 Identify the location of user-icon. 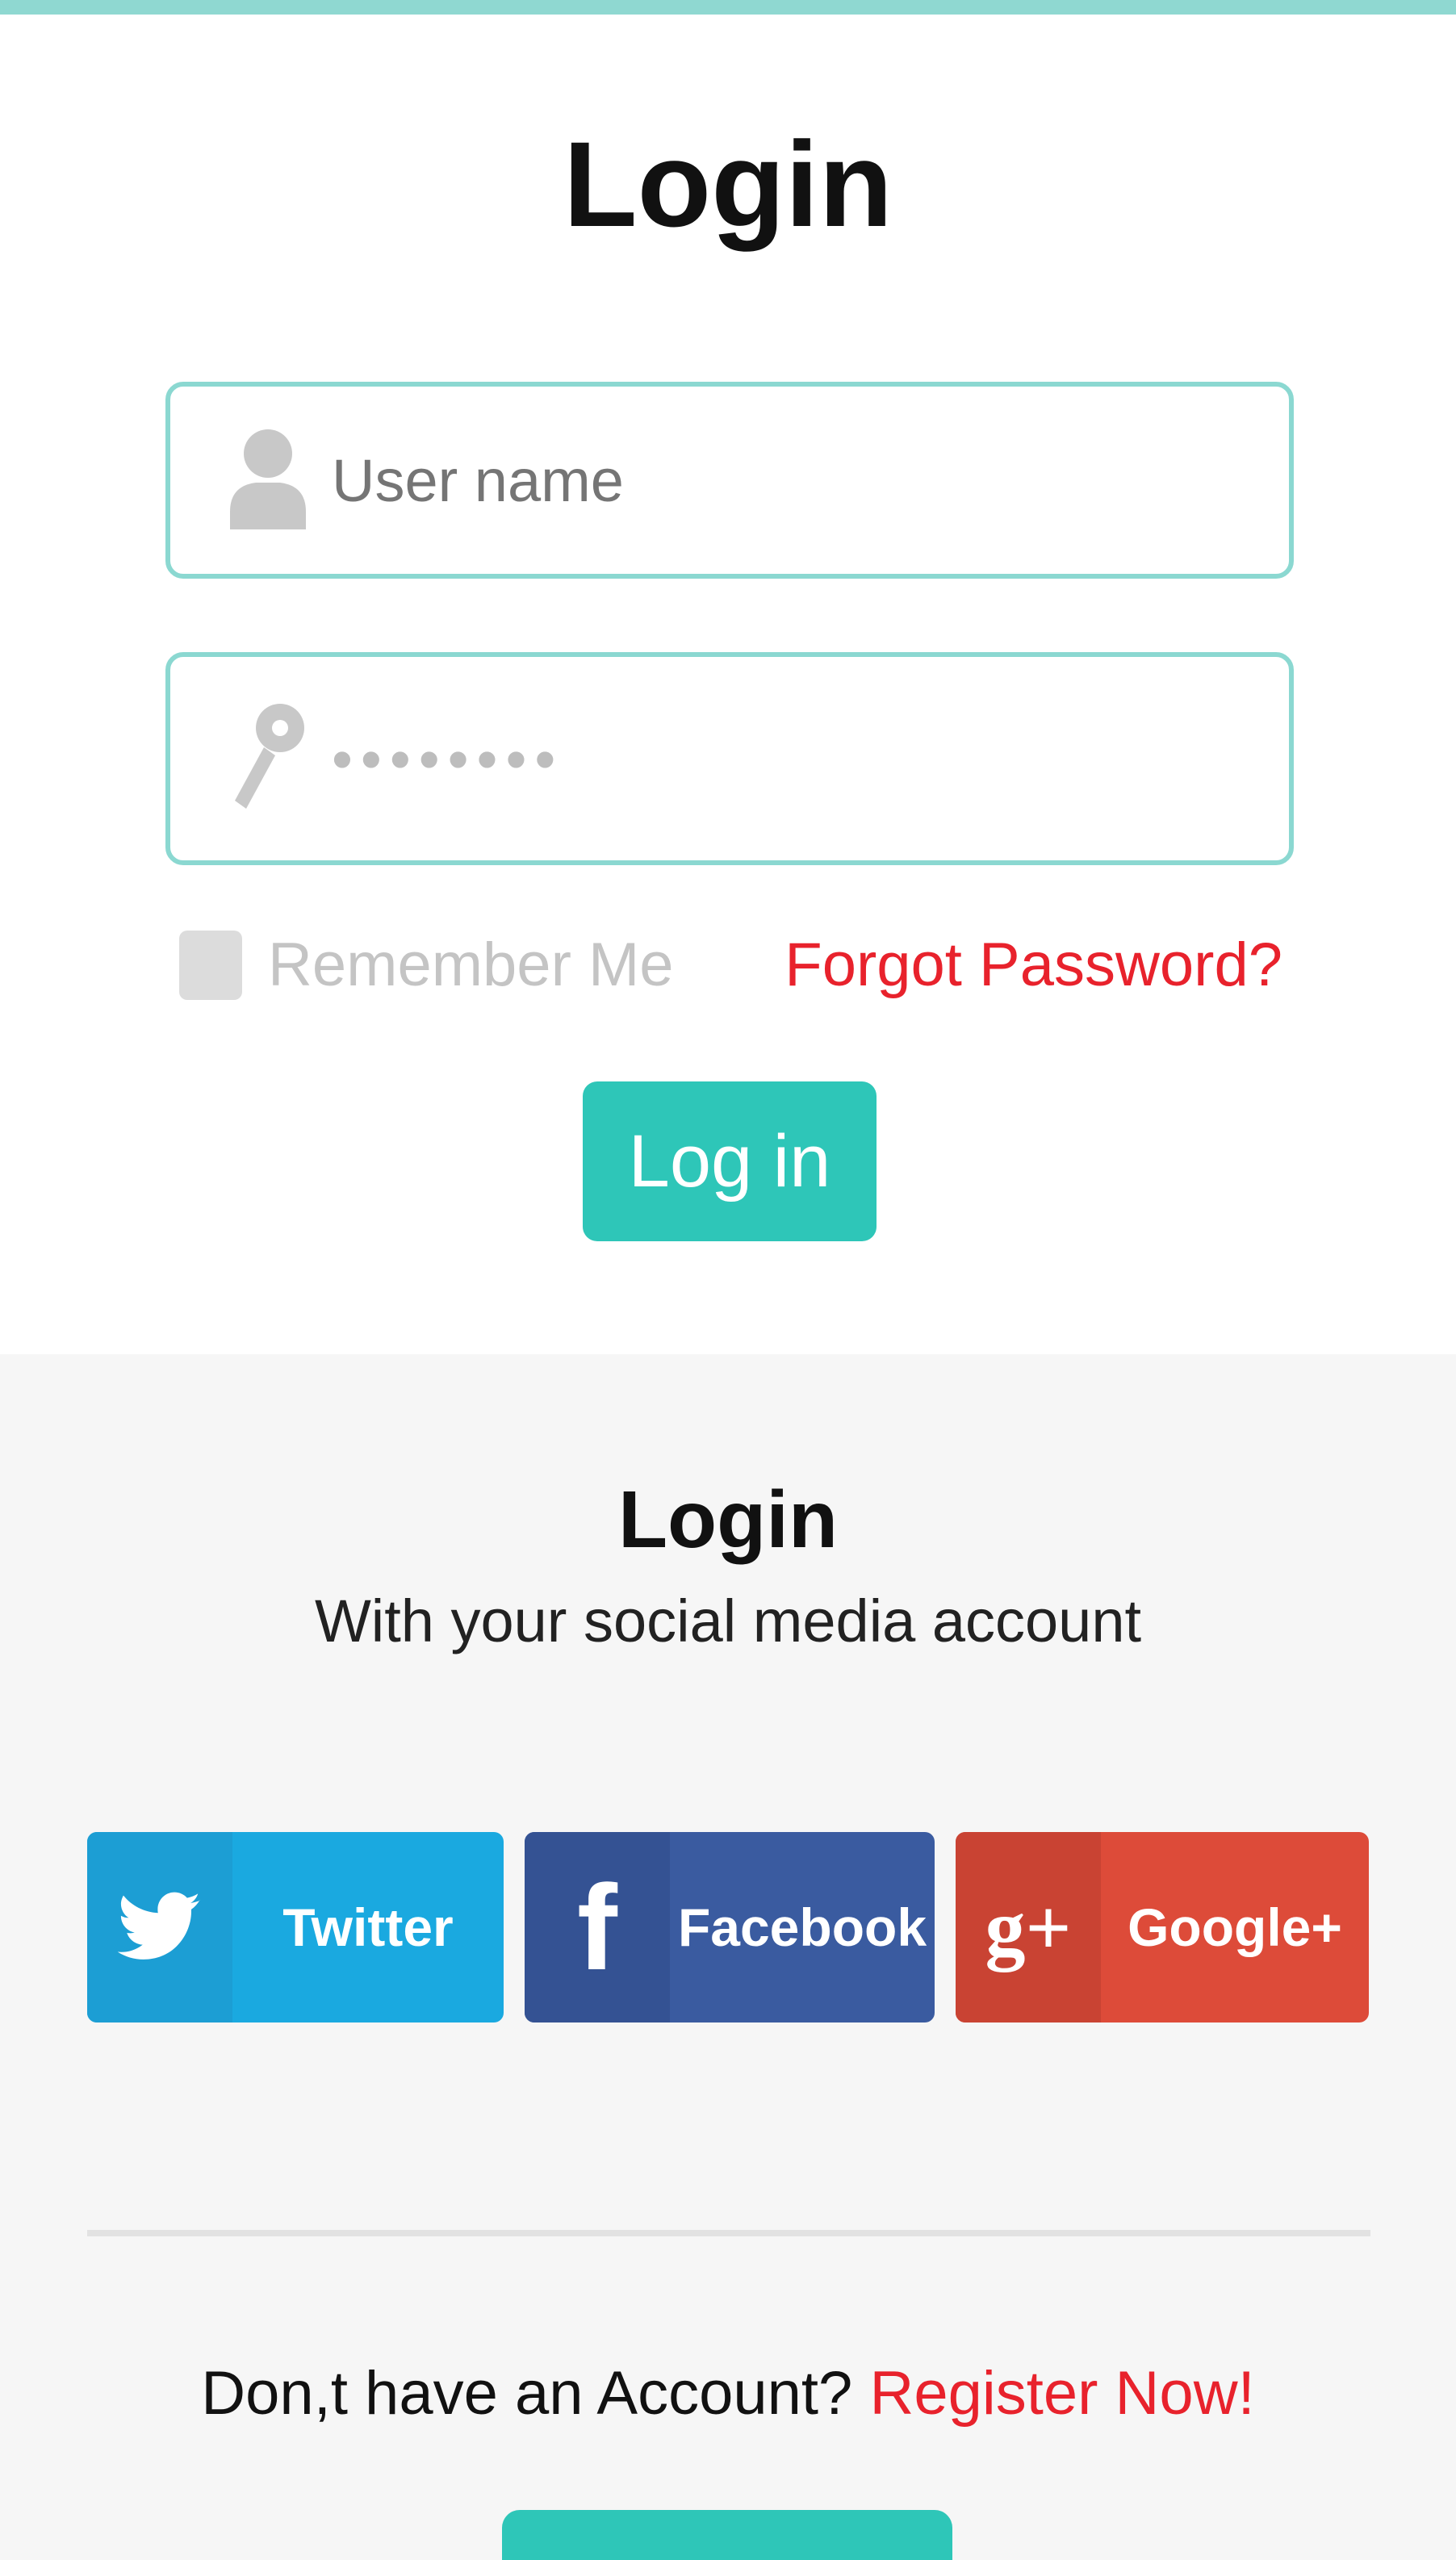
(268, 479).